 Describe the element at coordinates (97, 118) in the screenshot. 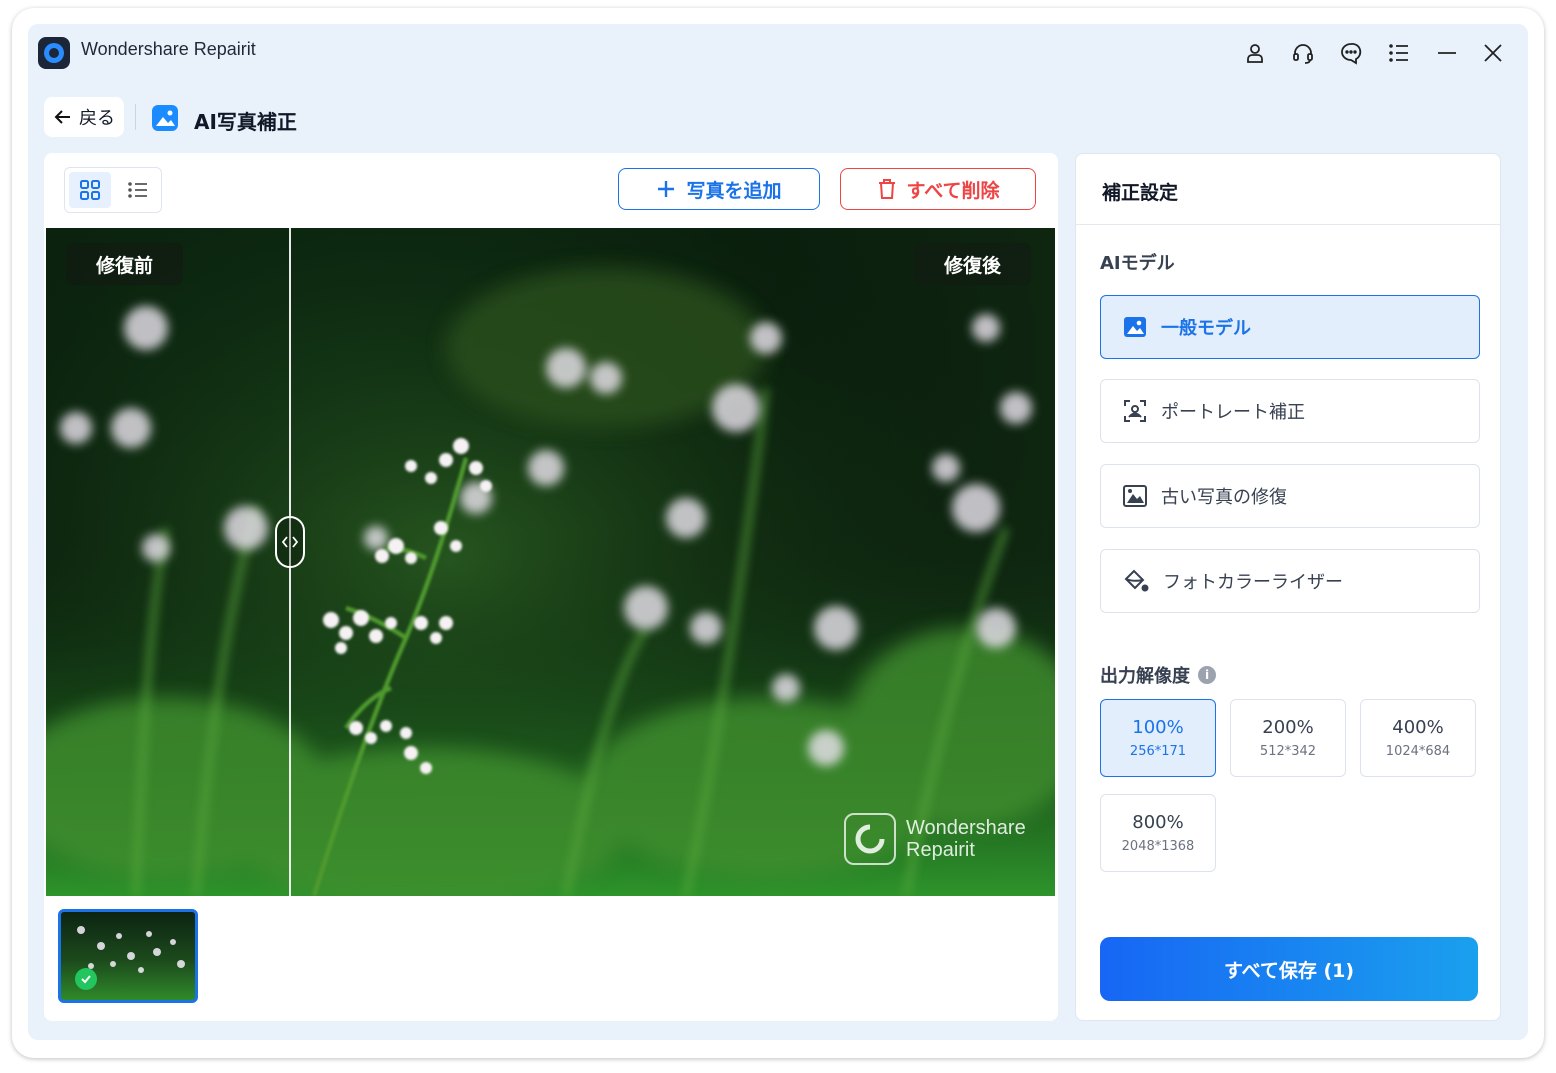

I see `back-label: 戻る` at that location.